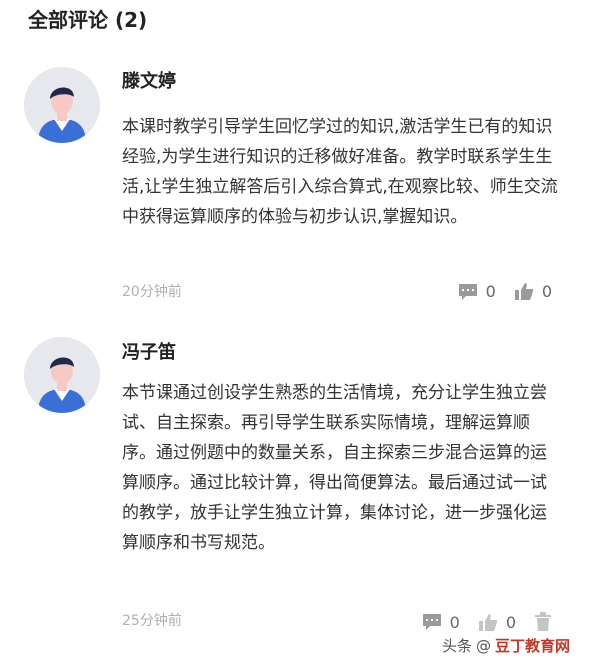 Image resolution: width=600 pixels, height=666 pixels. Describe the element at coordinates (456, 646) in the screenshot. I see `watermark-prefix: 头条` at that location.